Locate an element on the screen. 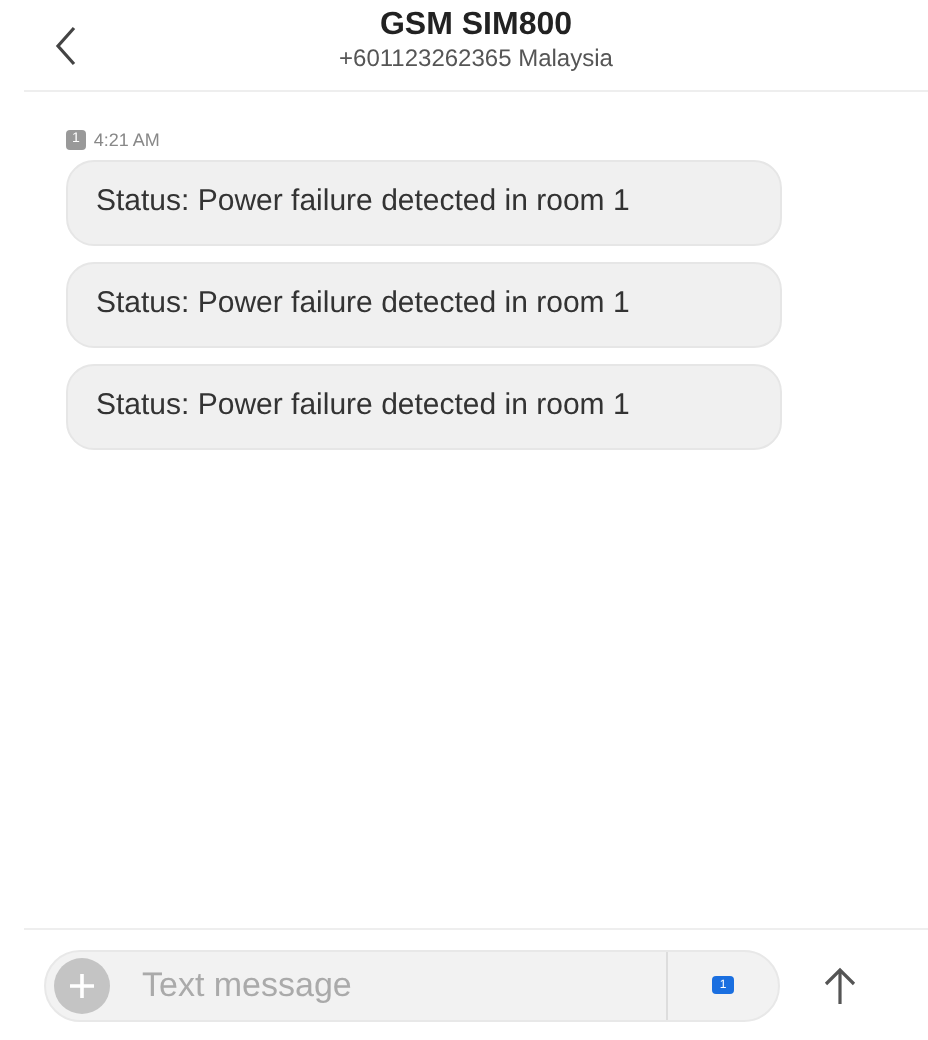 The height and width of the screenshot is (1040, 928). arrow-up-icon is located at coordinates (840, 985).